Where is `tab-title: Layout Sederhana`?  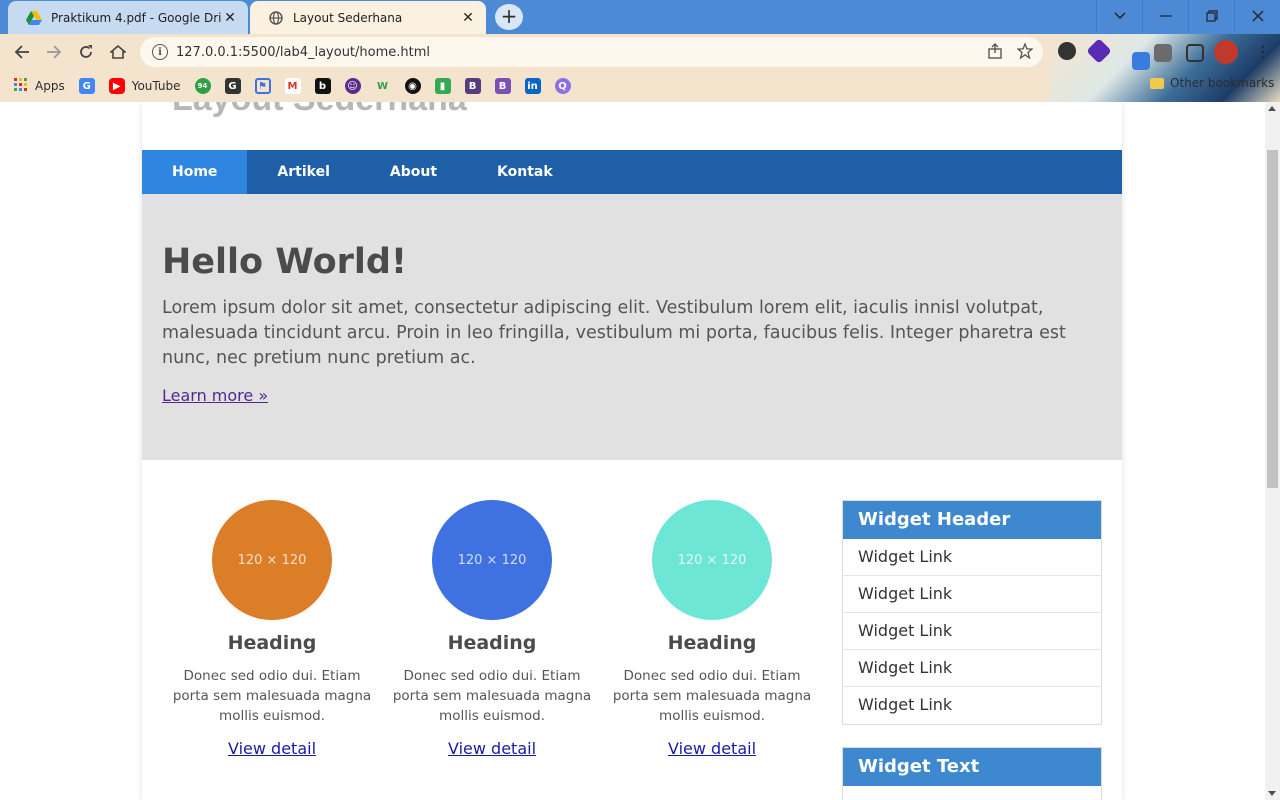 tab-title: Layout Sederhana is located at coordinates (348, 17).